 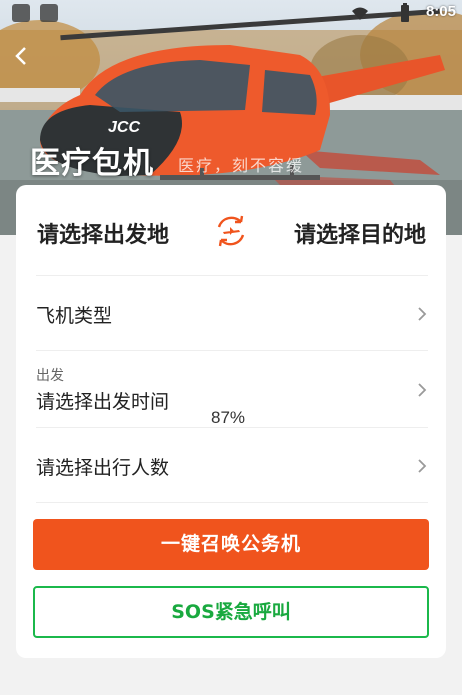 I want to click on page-subtitle: 医疗，刻不容缓, so click(x=241, y=165).